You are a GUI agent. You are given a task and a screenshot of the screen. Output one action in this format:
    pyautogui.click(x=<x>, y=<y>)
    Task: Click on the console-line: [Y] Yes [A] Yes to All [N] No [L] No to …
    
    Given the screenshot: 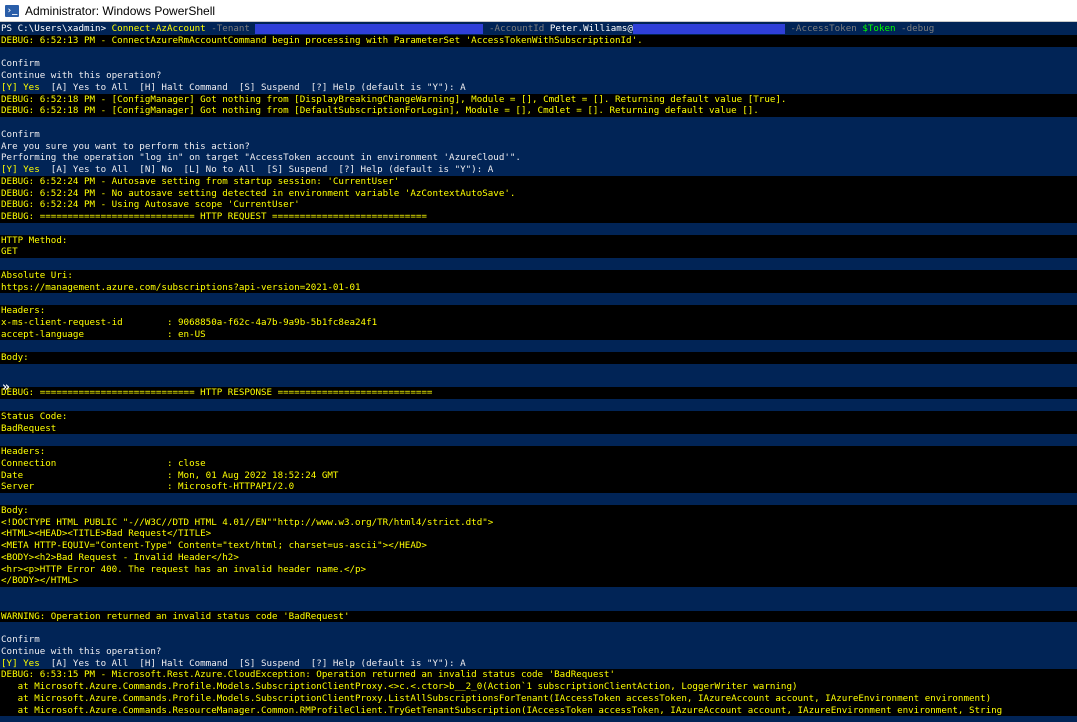 What is the action you would take?
    pyautogui.click(x=538, y=170)
    